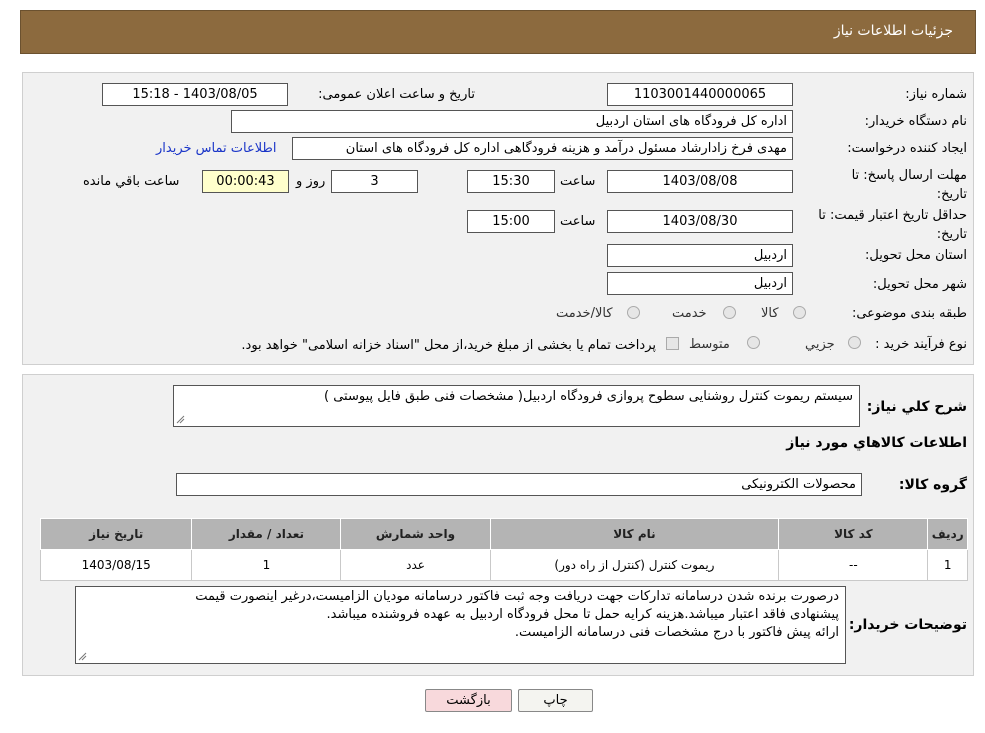  Describe the element at coordinates (195, 94) in the screenshot. I see `announce-datetime-field: 1403/08/05 - 15:18` at that location.